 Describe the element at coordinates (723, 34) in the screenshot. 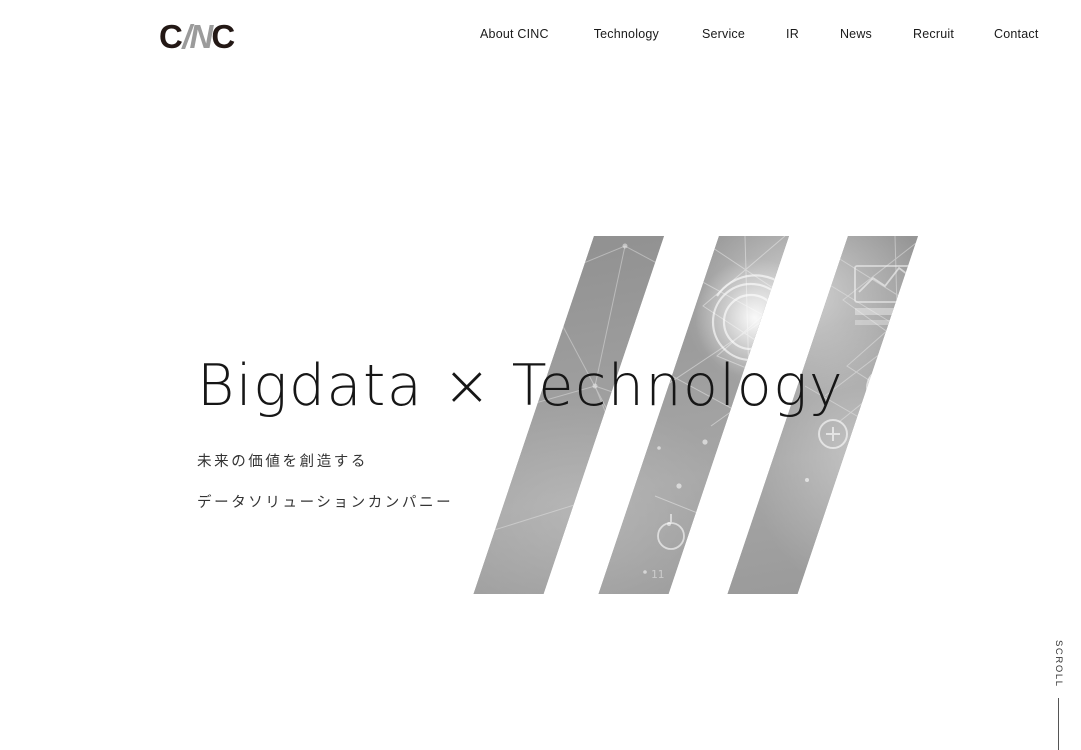

I see `nav-item-service: Service` at that location.